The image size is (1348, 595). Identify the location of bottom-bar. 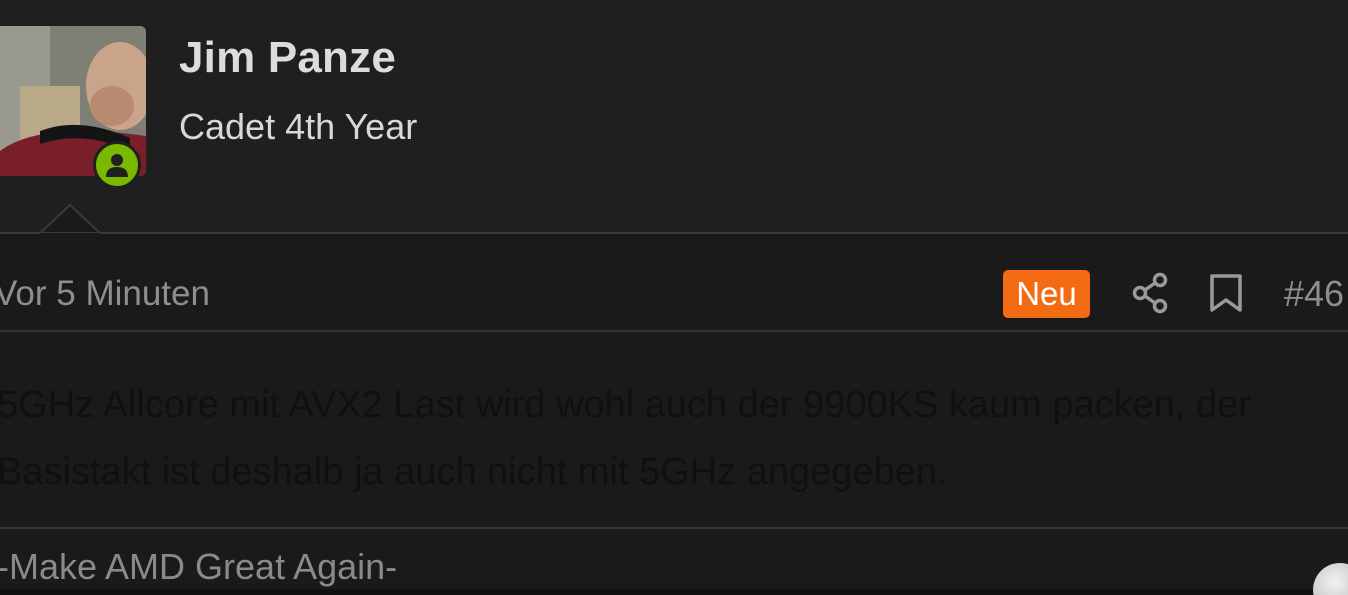
(674, 592).